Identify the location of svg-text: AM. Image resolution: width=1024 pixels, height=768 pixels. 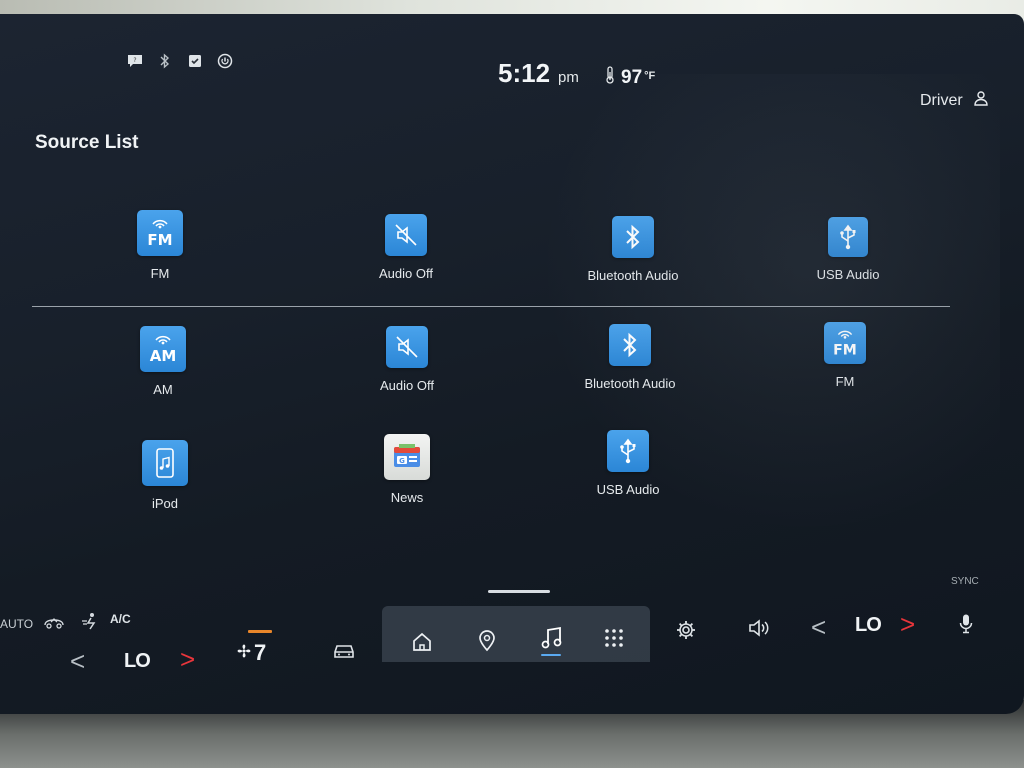
(163, 356).